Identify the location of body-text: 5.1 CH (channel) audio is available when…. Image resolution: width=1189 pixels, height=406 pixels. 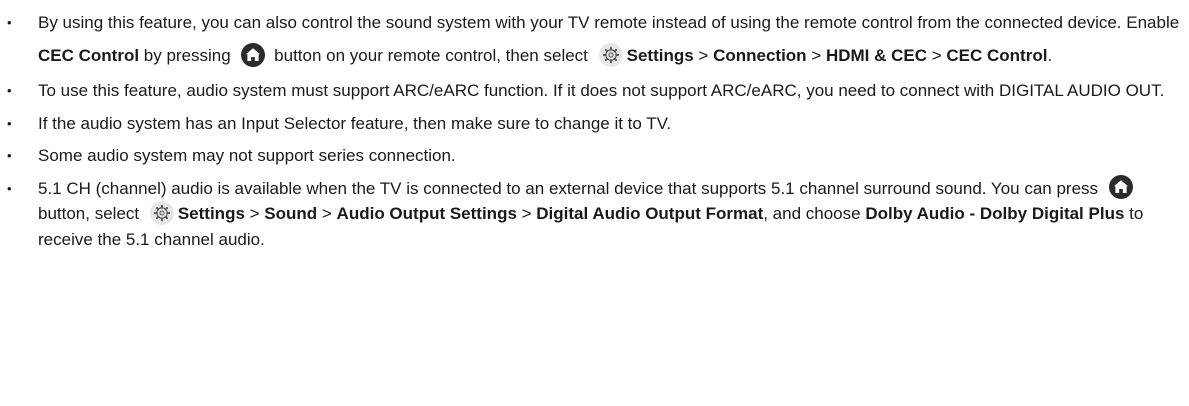
(570, 188).